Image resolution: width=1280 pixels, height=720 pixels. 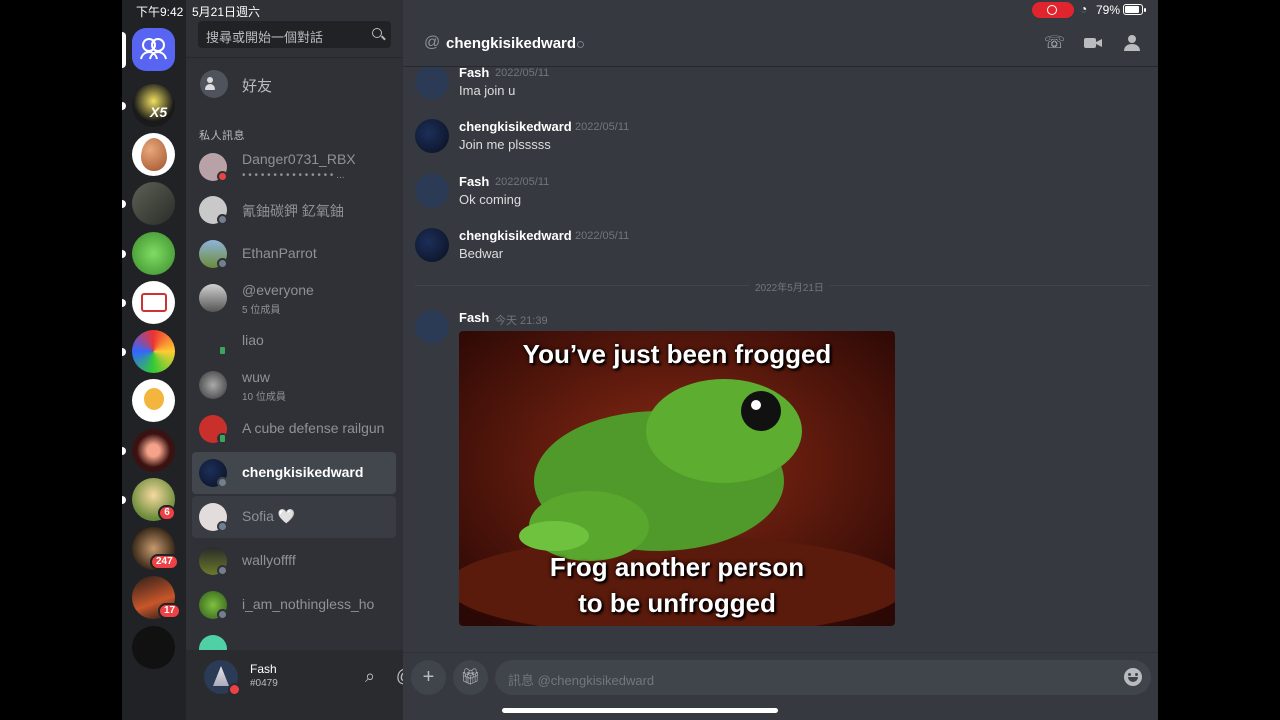 I want to click on server-icon-emoji, so click(x=153, y=400).